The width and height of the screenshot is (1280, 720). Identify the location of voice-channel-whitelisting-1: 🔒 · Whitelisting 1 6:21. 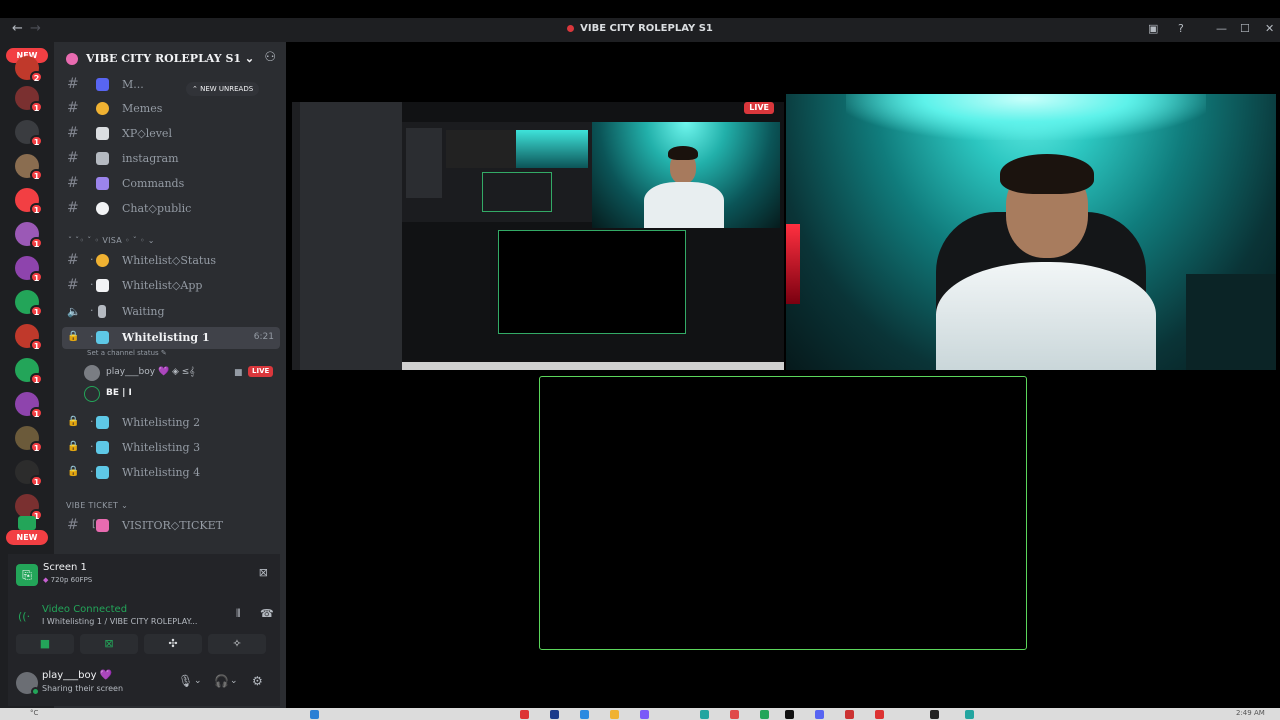
(171, 338).